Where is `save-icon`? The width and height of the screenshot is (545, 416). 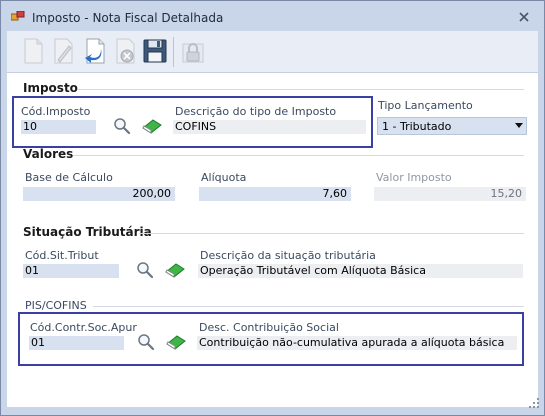
save-icon is located at coordinates (155, 51).